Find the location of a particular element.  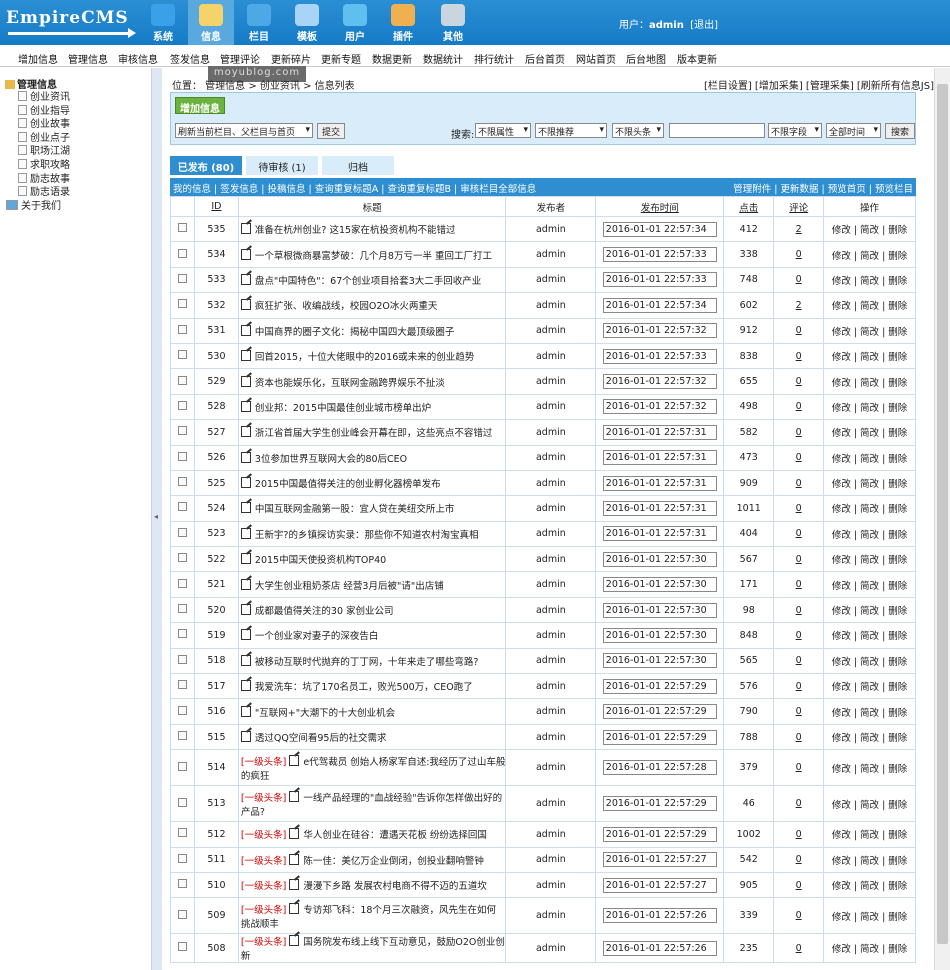

tree-item: 关于我们 is located at coordinates (33, 204).